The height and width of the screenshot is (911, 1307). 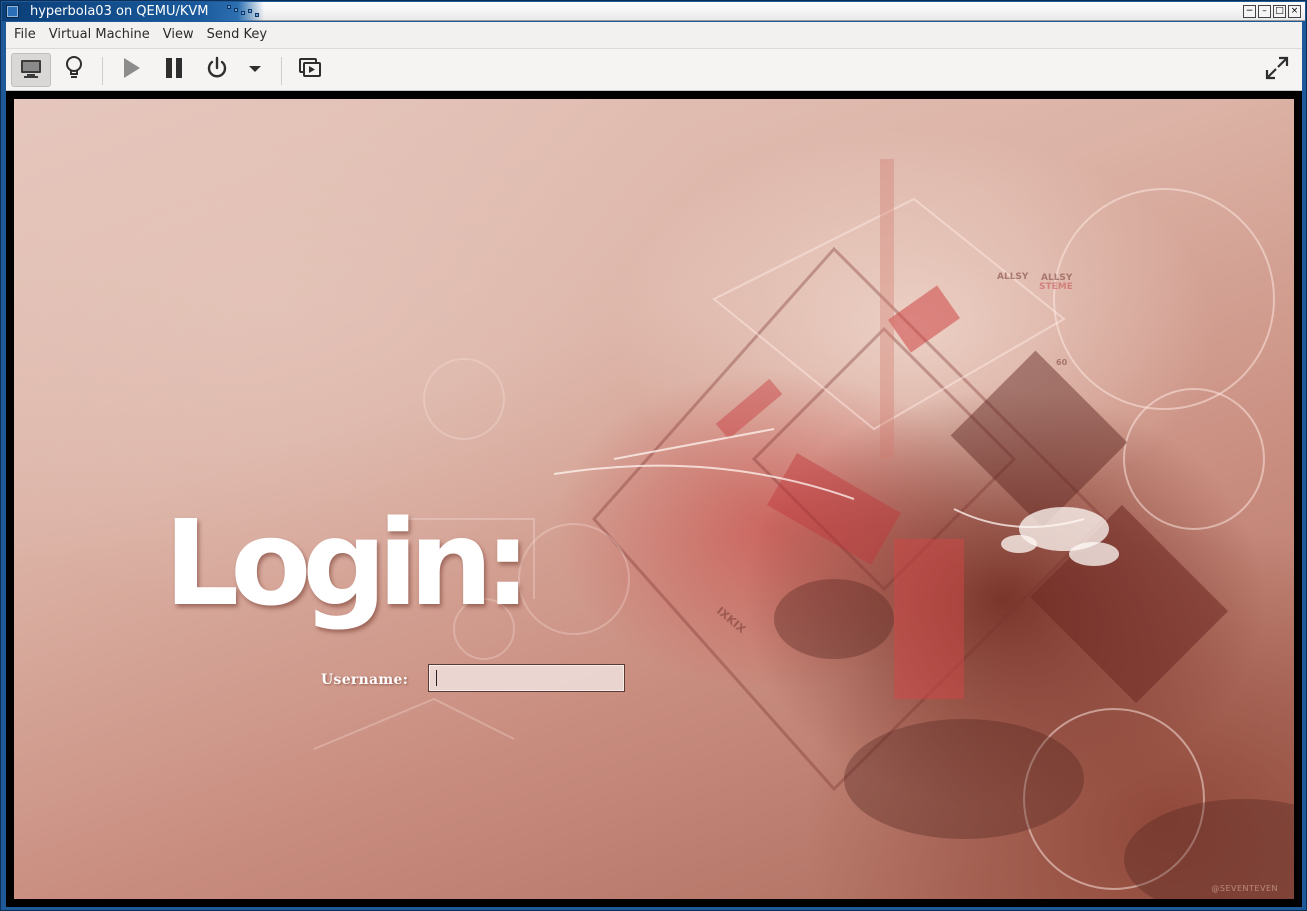 What do you see at coordinates (1244, 888) in the screenshot?
I see `wallpaper-watermark: @SEVENTEVEN` at bounding box center [1244, 888].